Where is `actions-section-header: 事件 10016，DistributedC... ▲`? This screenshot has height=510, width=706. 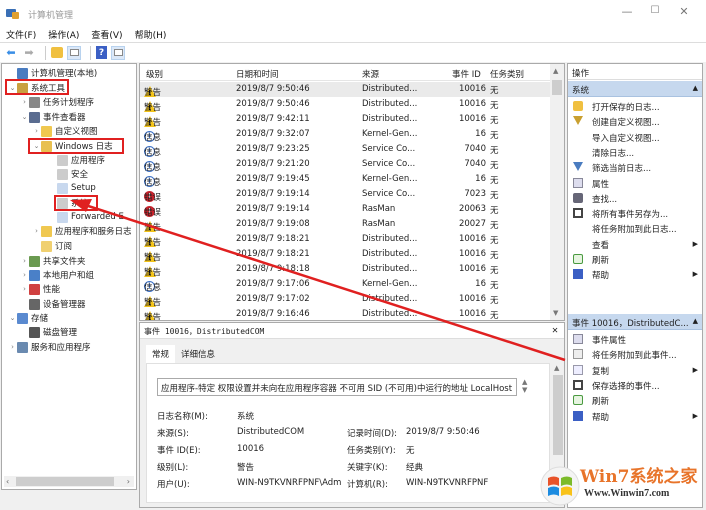
actions-section-header: 事件 10016，DistributedC... ▲ is located at coordinates (635, 322).